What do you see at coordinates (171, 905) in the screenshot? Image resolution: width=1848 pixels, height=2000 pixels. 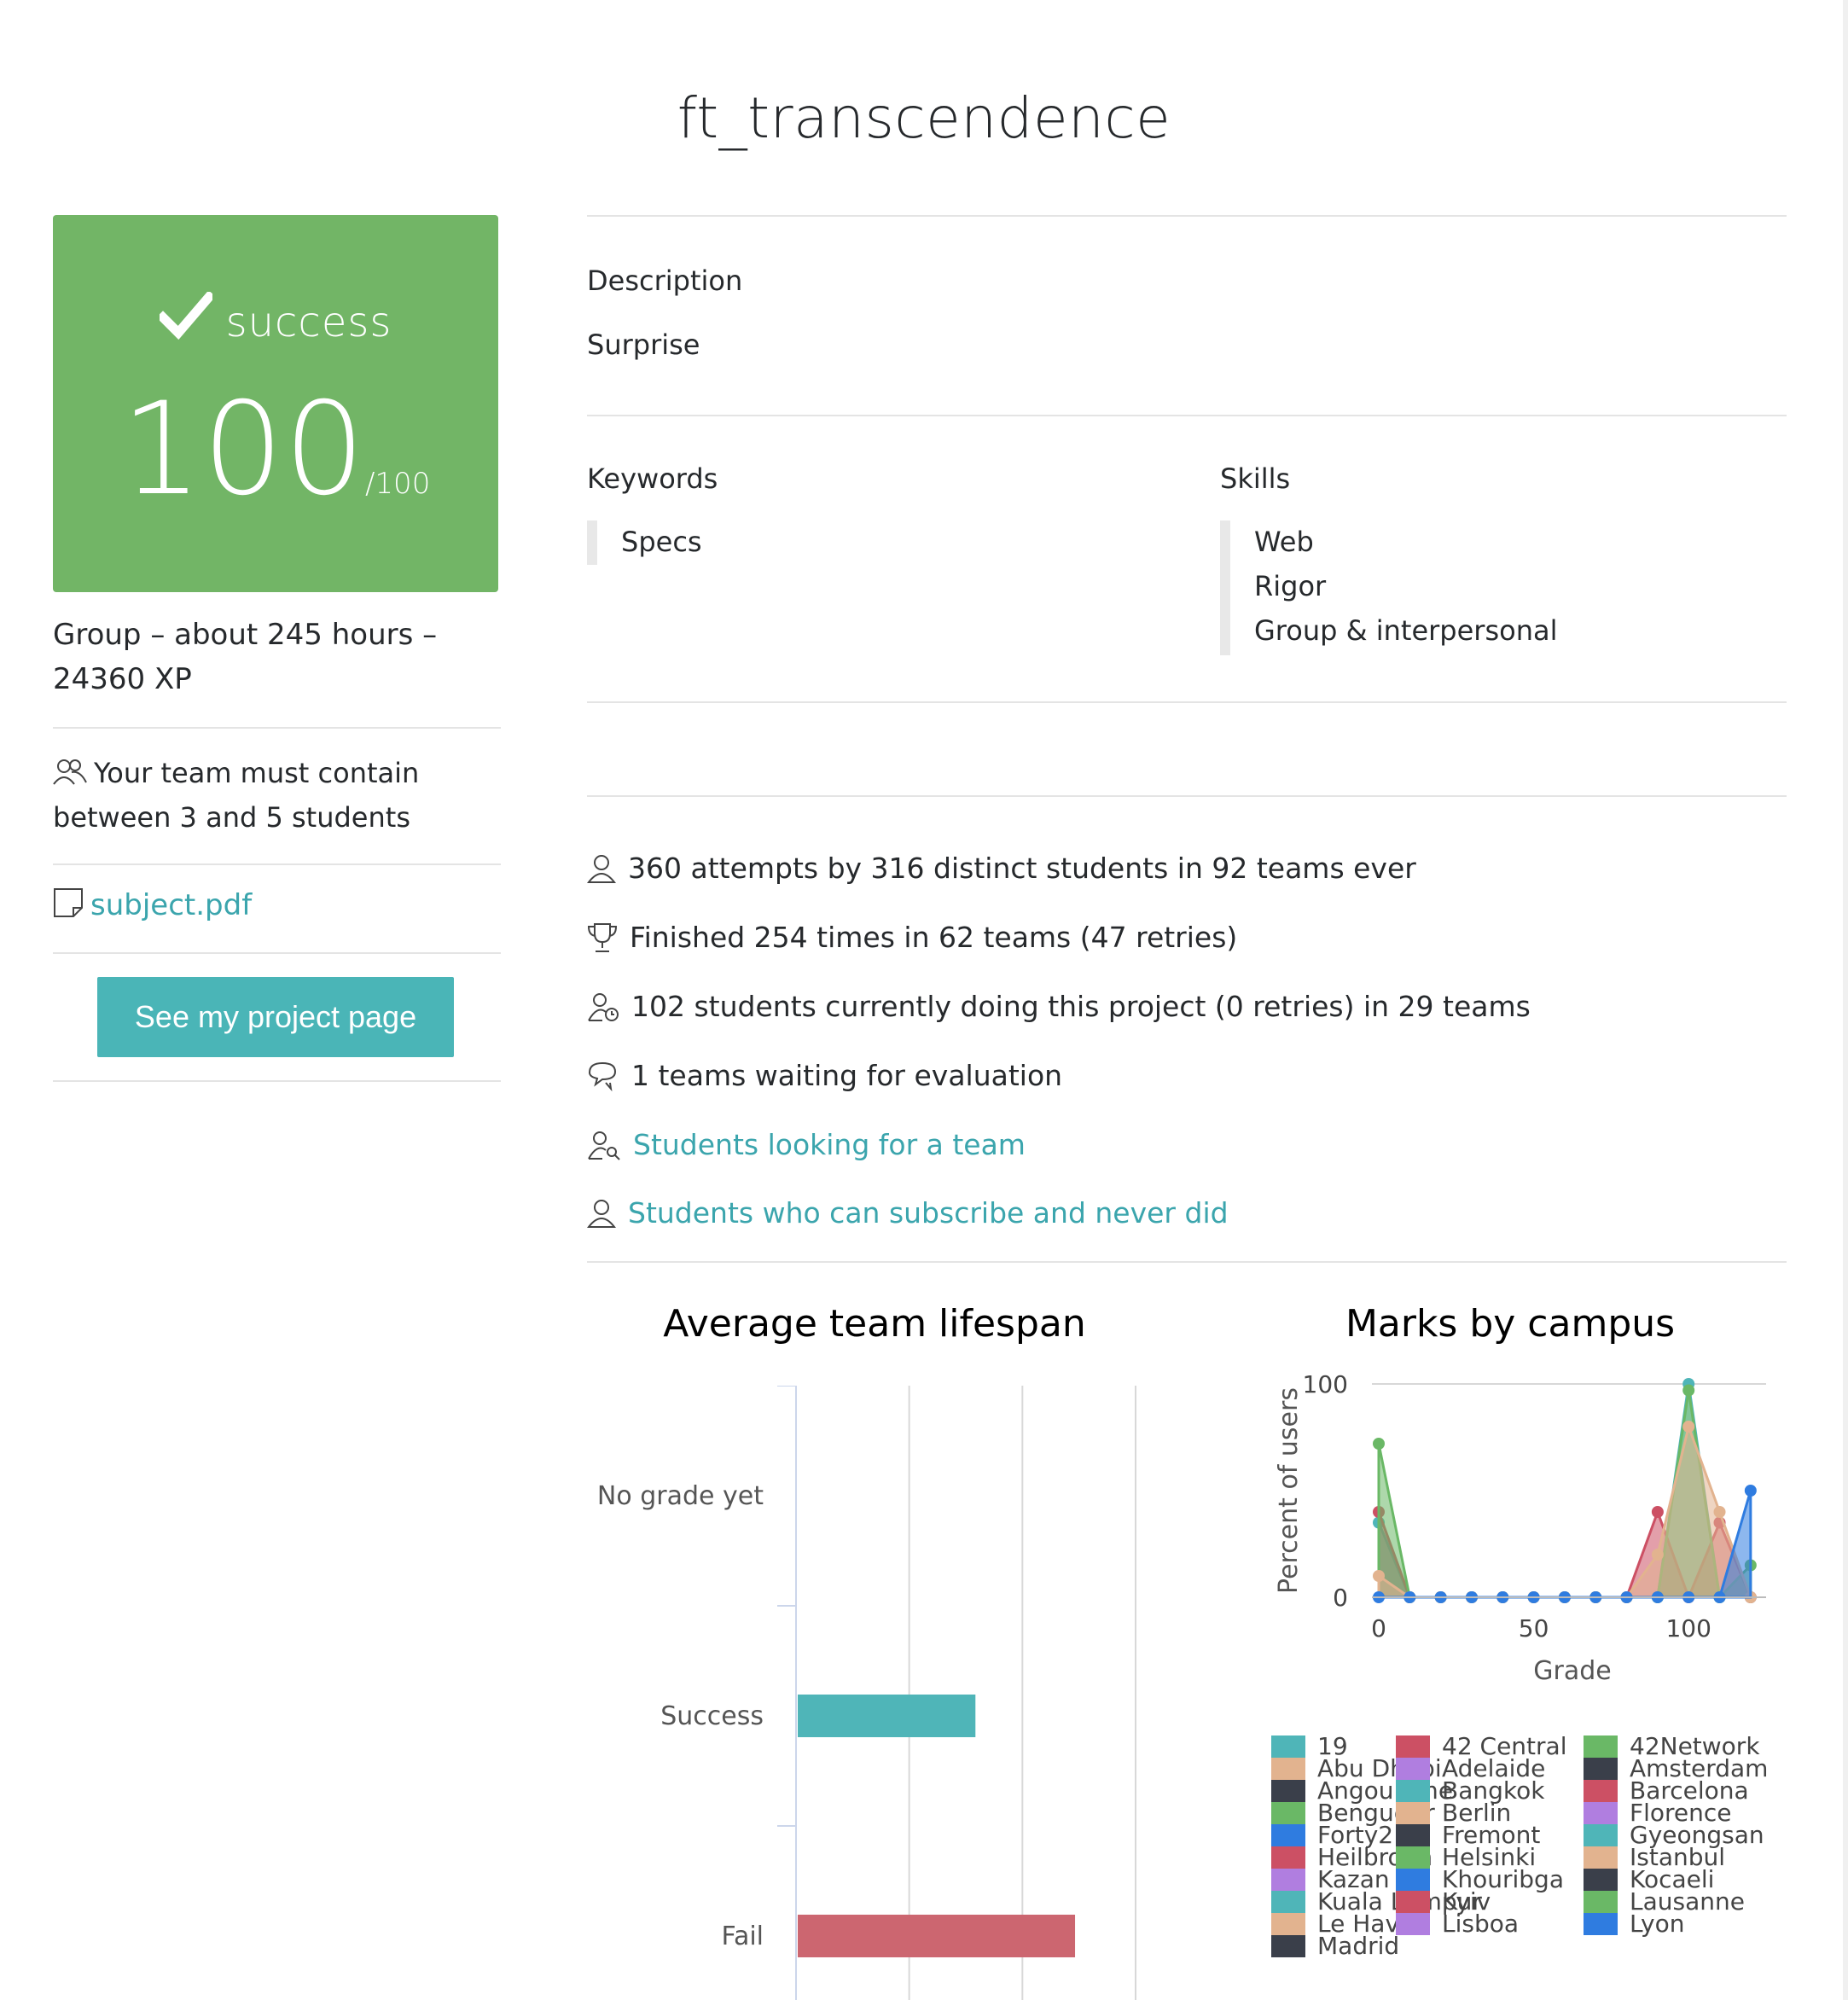 I see `subject-link-label: subject.pdf` at bounding box center [171, 905].